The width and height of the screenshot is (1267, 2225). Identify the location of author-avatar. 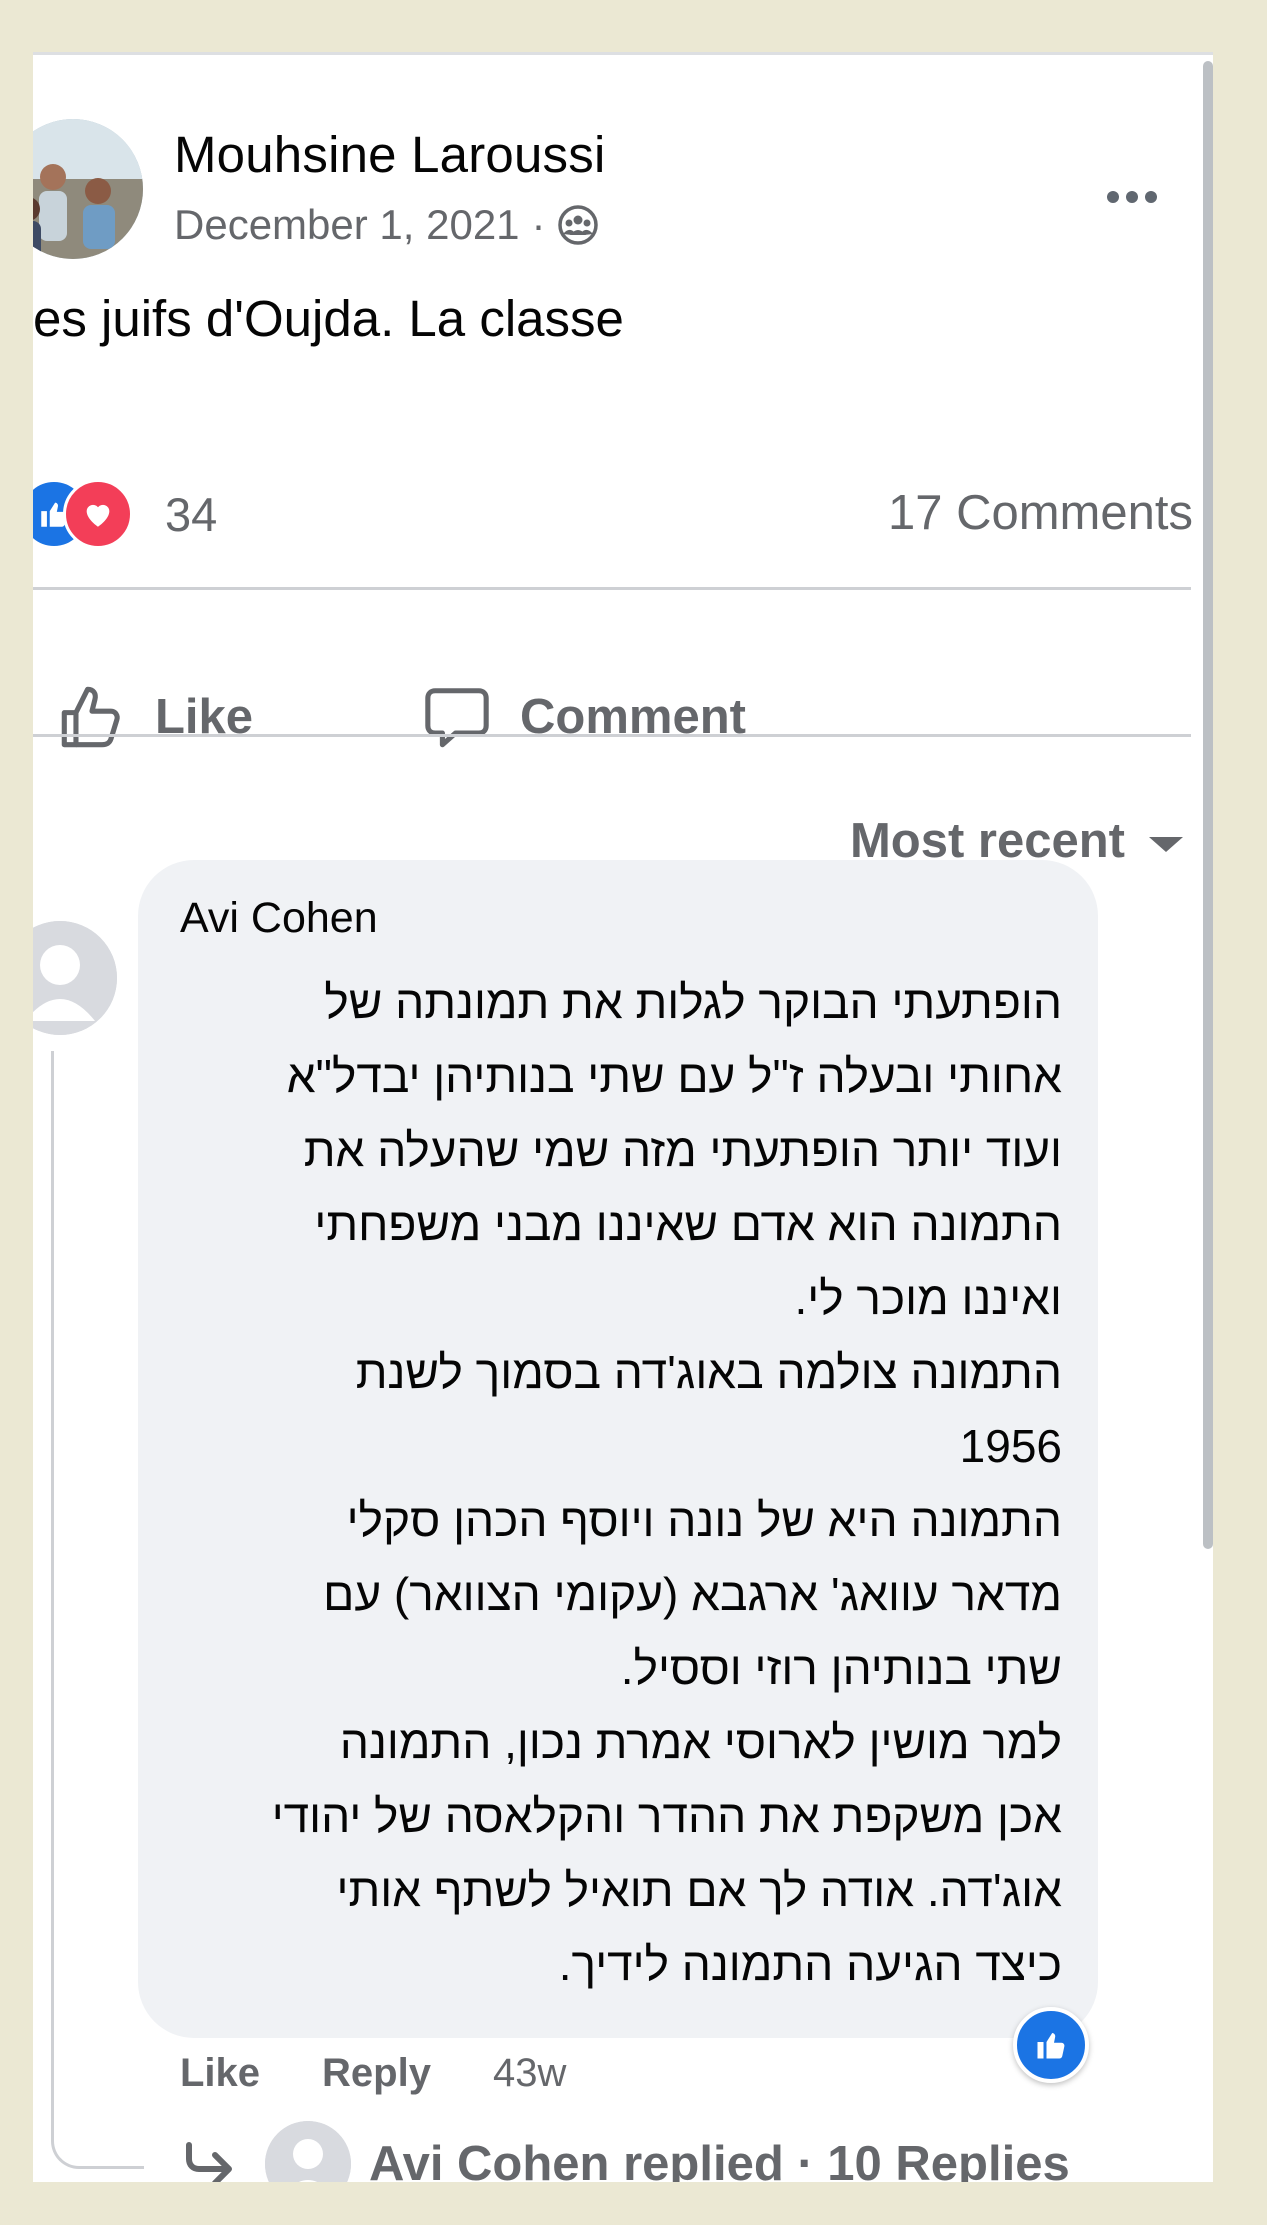
(88, 189).